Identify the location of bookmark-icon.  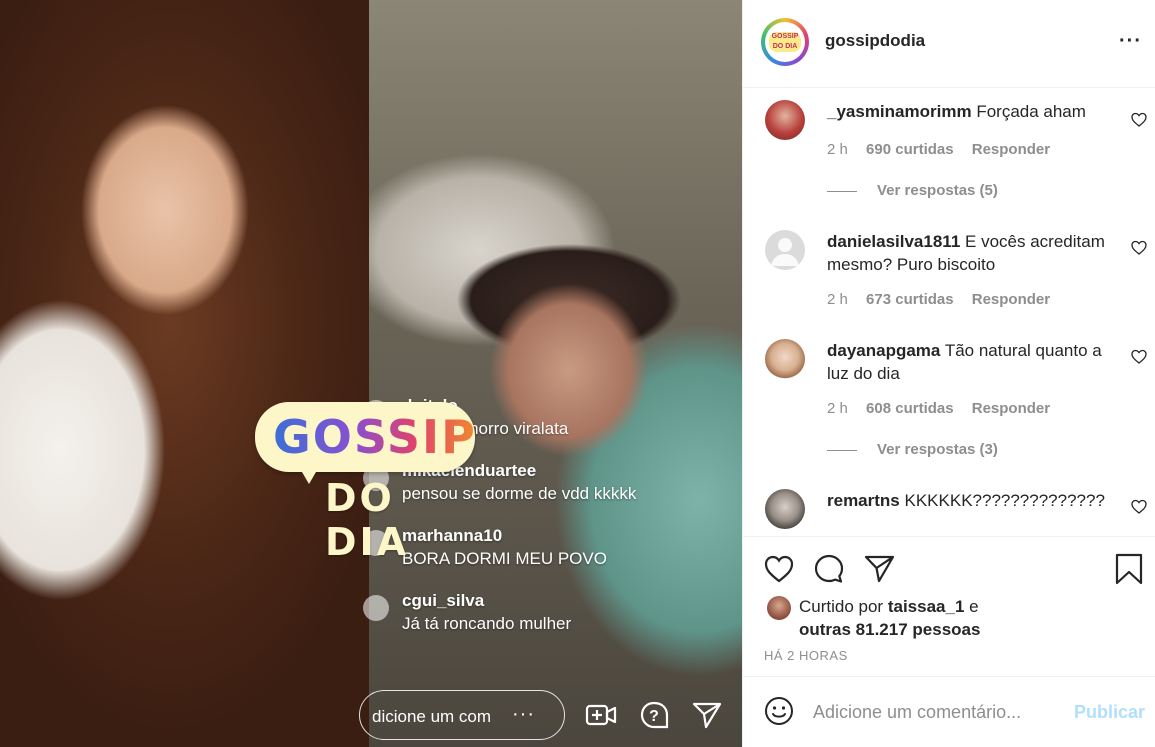
(1129, 569).